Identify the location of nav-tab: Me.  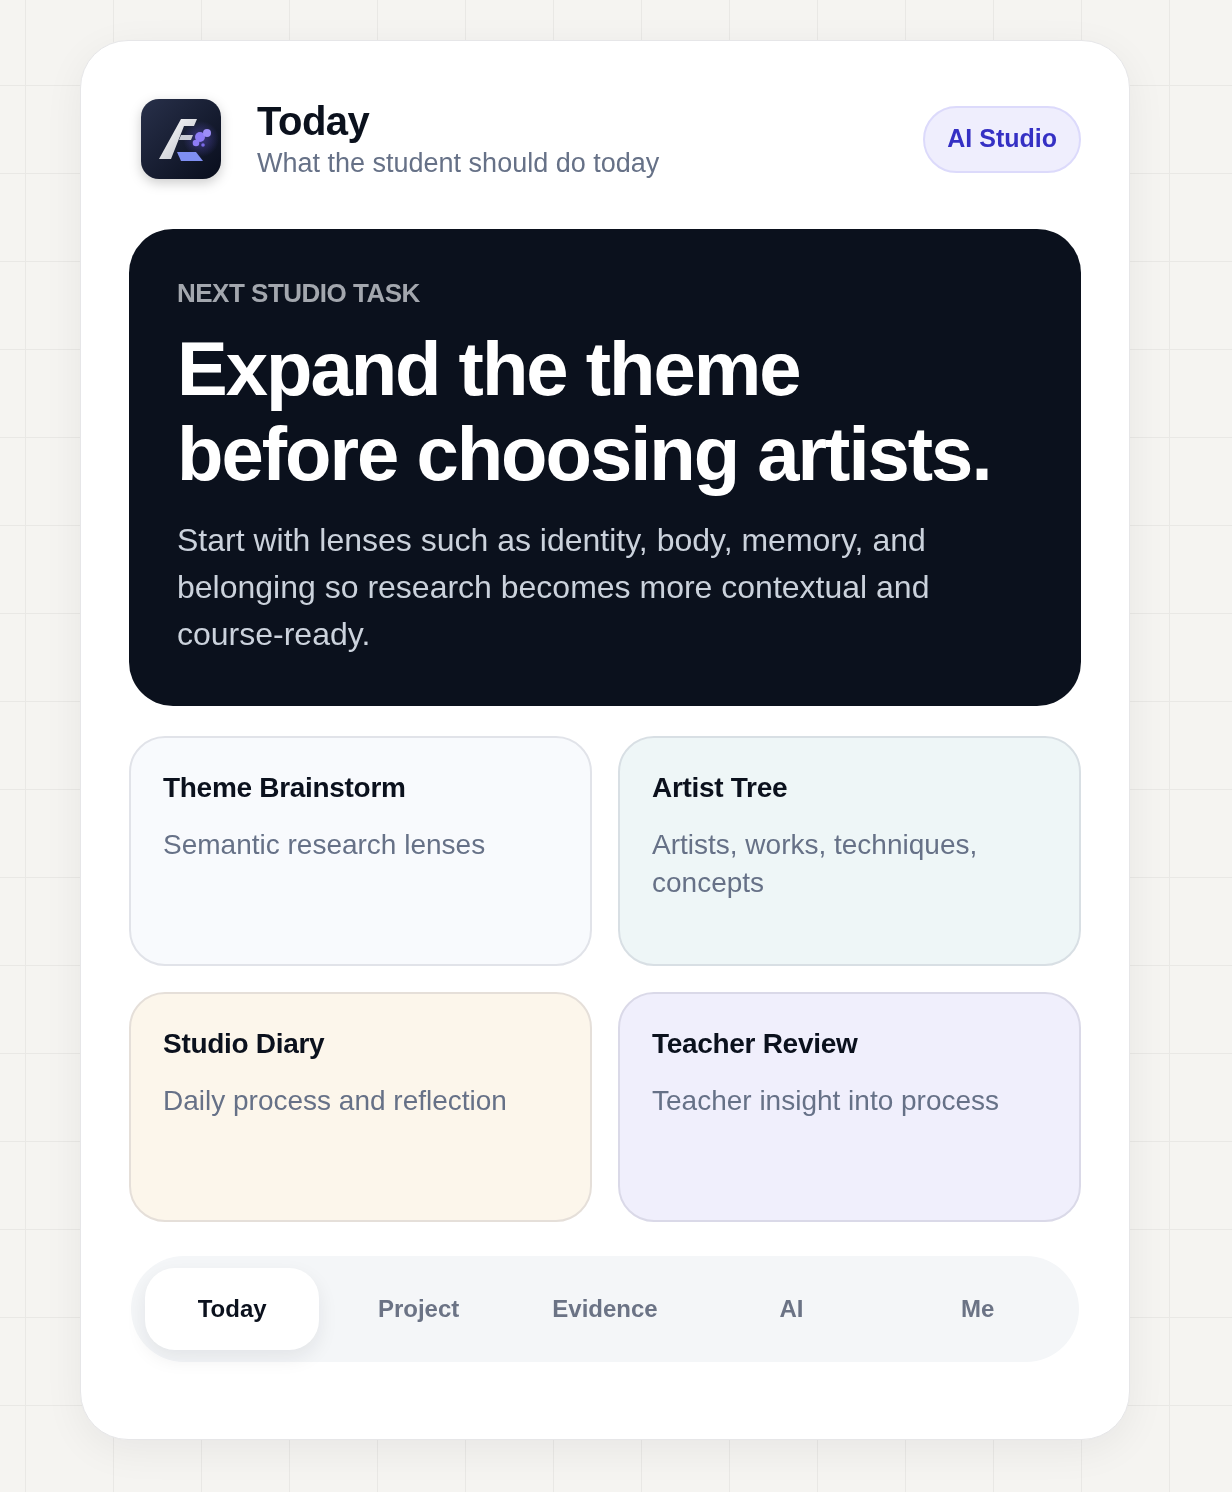
(977, 1309).